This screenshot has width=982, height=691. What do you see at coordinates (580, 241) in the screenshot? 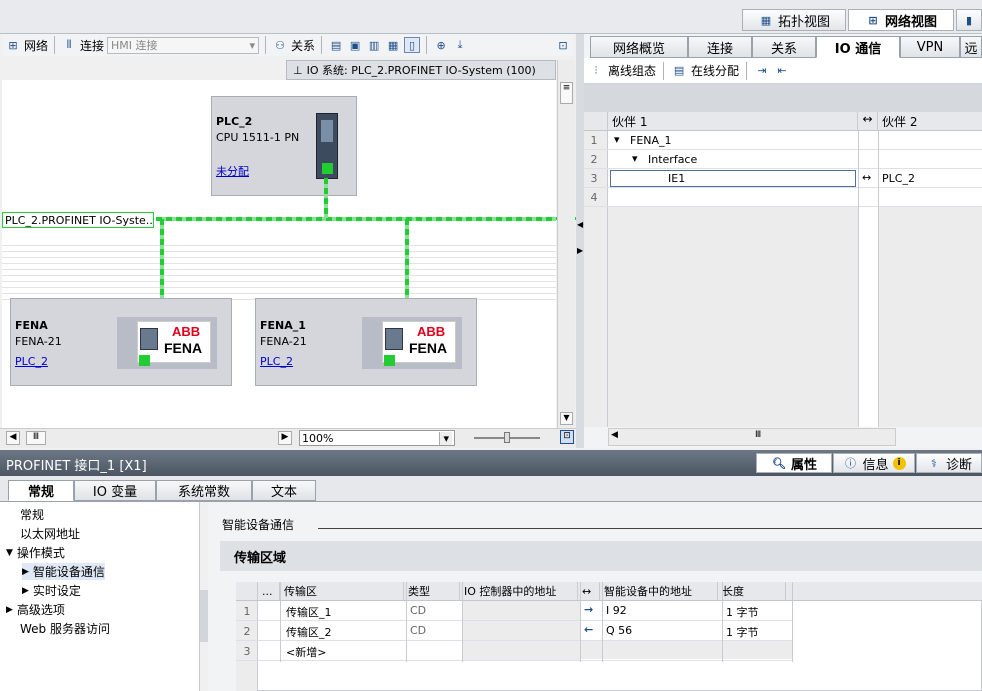
I see `vertical-splitter: ◀ ▶` at bounding box center [580, 241].